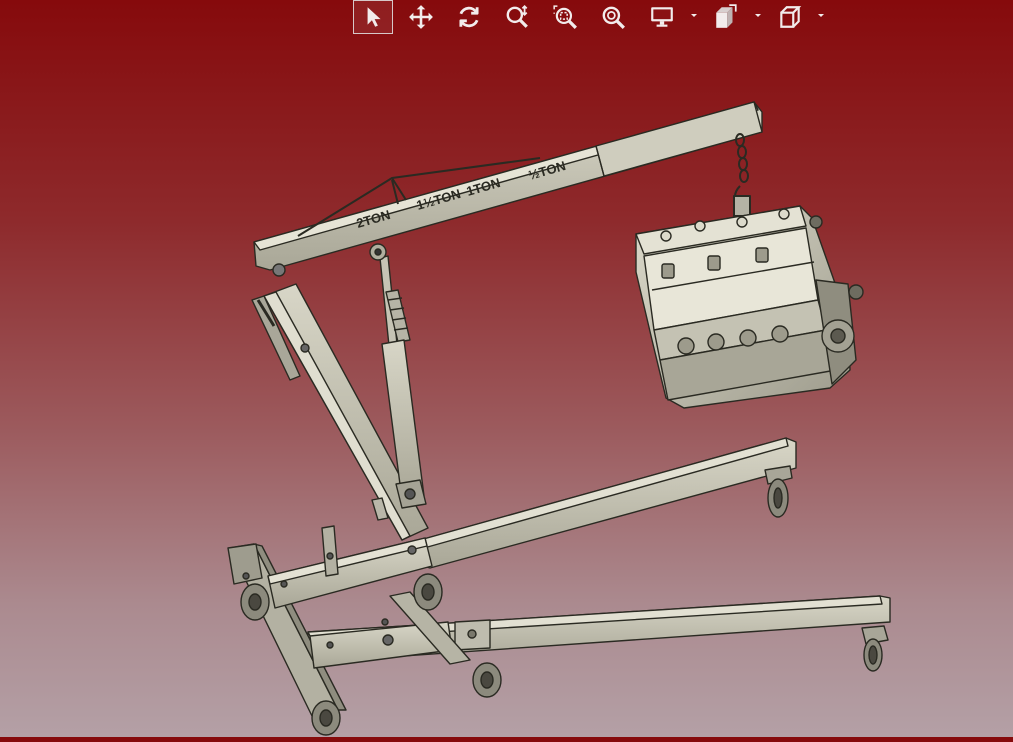 The height and width of the screenshot is (742, 1013). I want to click on zoom-interactive-icon, so click(517, 16).